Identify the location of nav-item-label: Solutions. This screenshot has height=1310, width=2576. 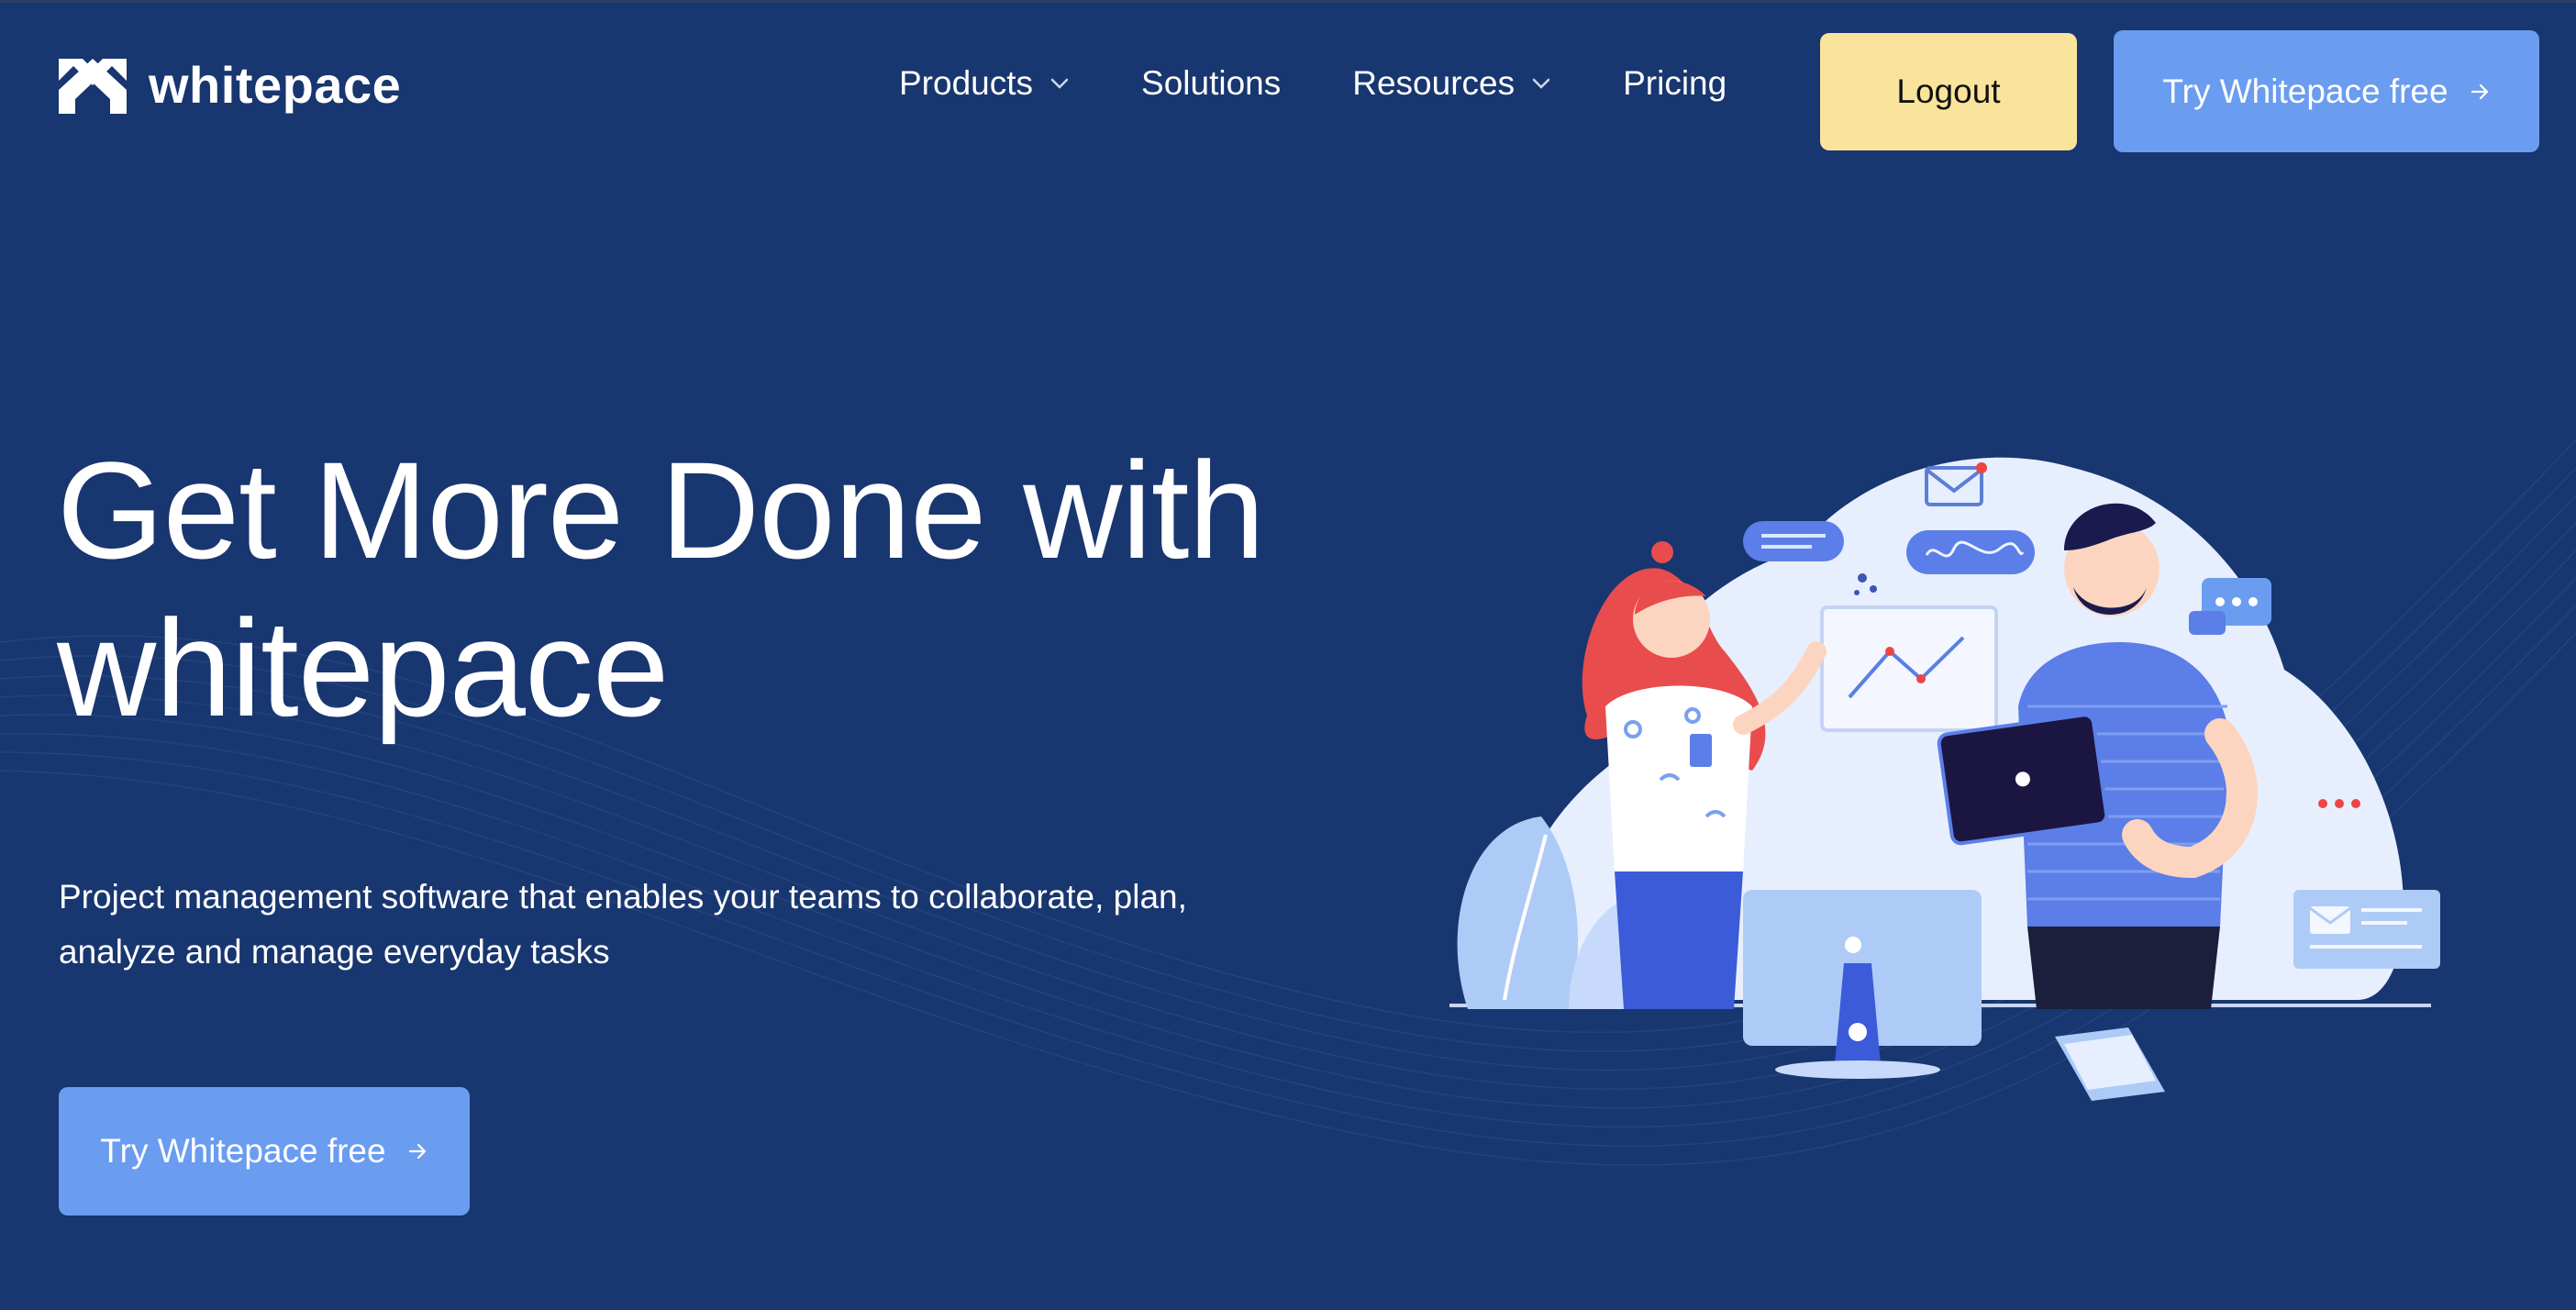
(1211, 83).